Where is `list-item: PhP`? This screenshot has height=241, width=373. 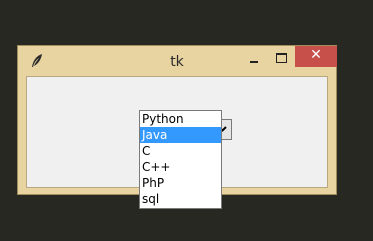 list-item: PhP is located at coordinates (180, 183).